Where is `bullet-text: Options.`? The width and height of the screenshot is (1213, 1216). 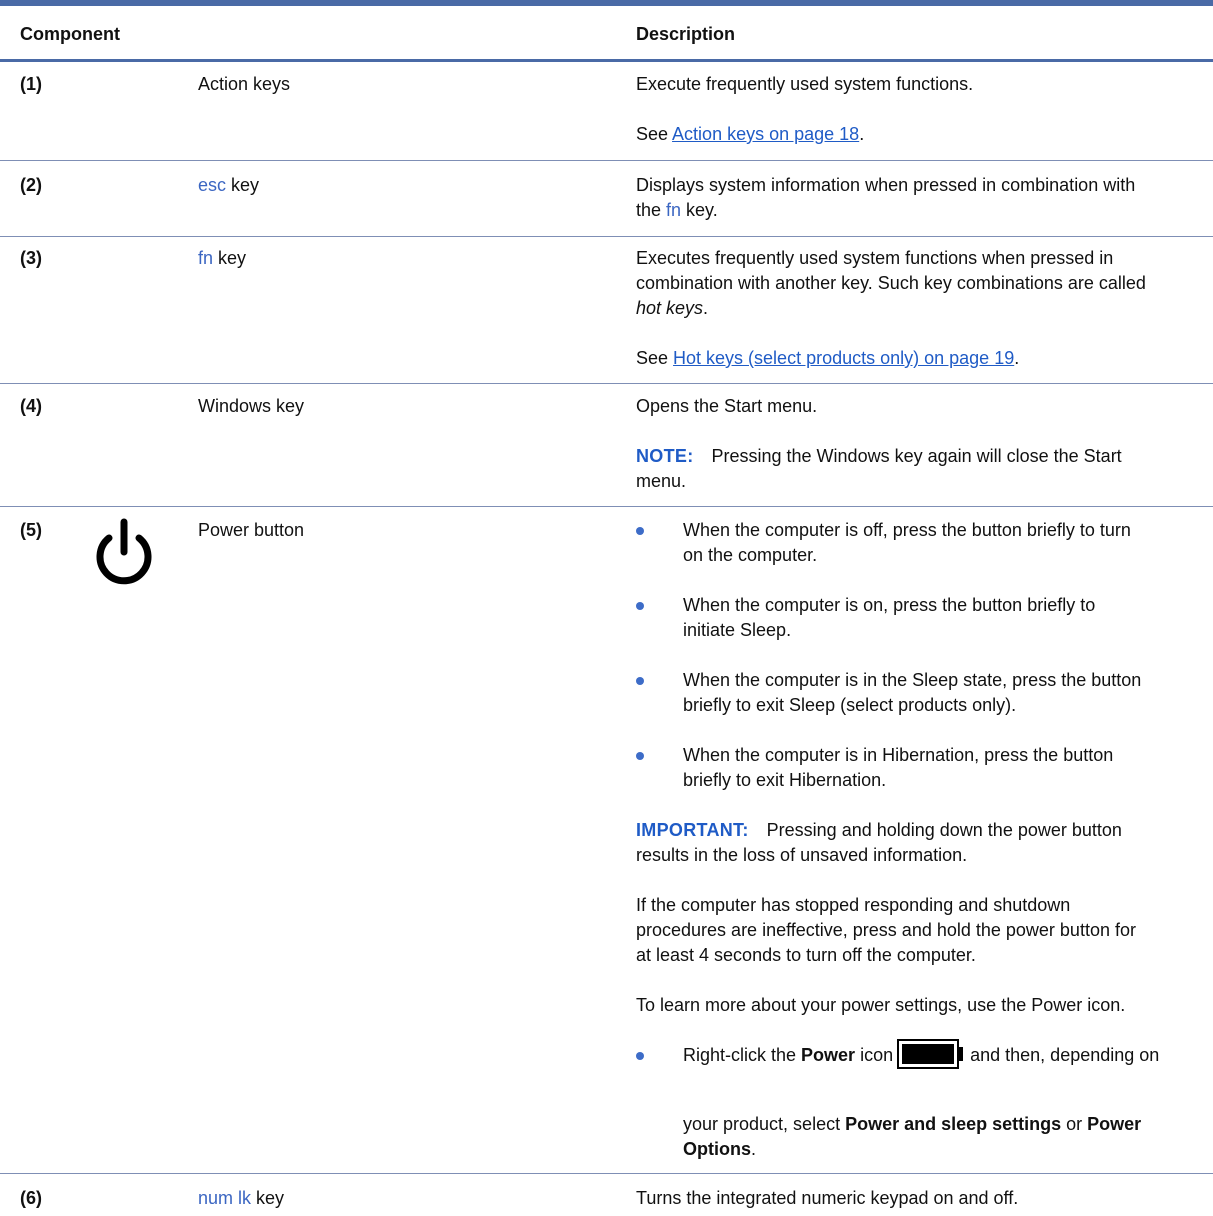
bullet-text: Options. is located at coordinates (720, 1149).